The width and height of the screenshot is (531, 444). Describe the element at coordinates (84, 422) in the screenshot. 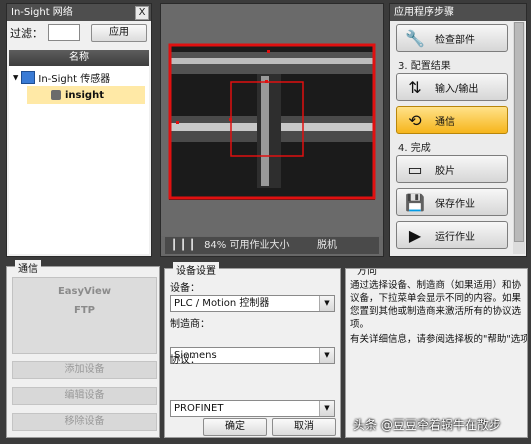

I see `remove-device-button: 移除设备` at that location.